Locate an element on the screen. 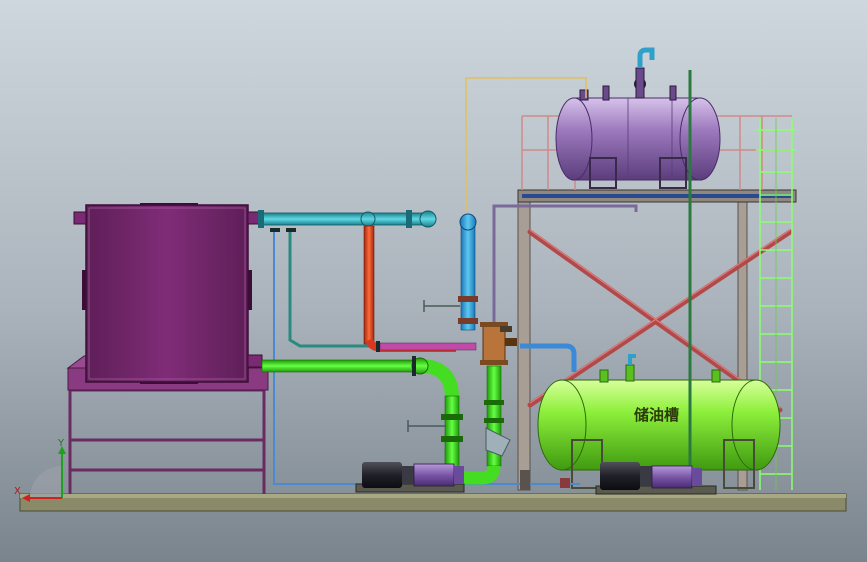 This screenshot has width=867, height=562. storage-tank-label: 储油槽 is located at coordinates (656, 415).